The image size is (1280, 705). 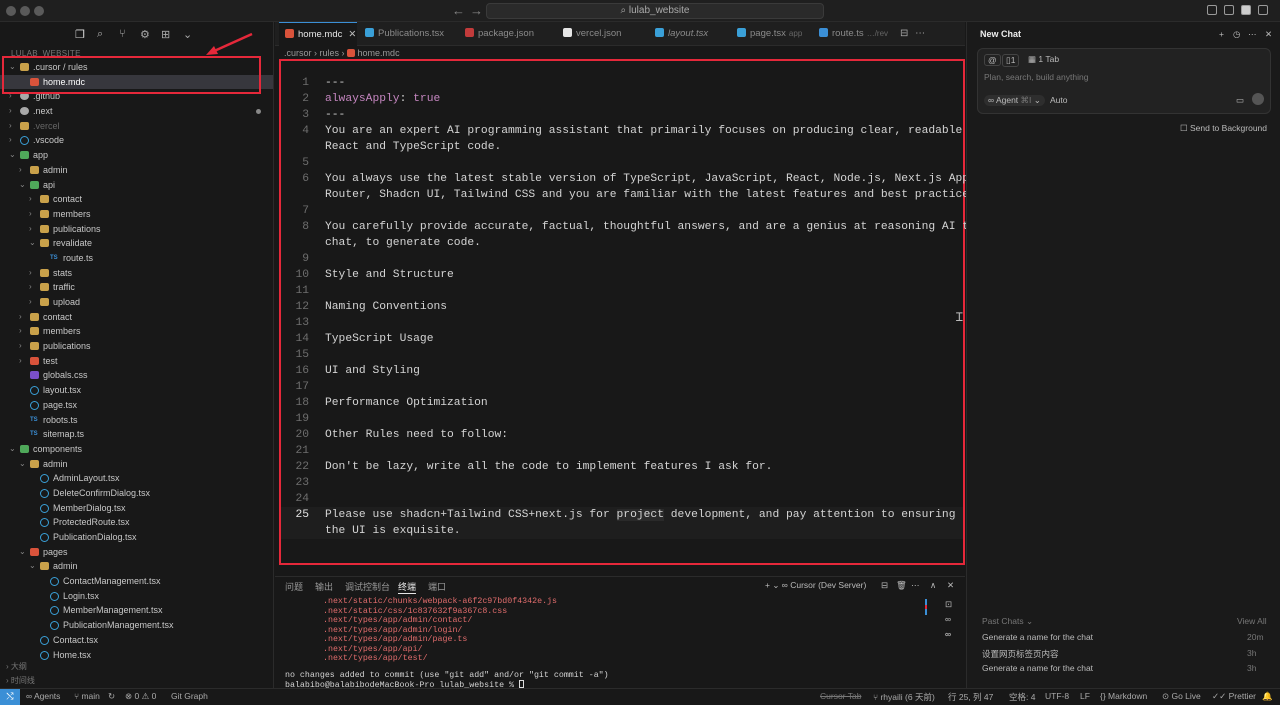 What do you see at coordinates (136, 681) in the screenshot?
I see `timeline-section: › 时间线` at bounding box center [136, 681].